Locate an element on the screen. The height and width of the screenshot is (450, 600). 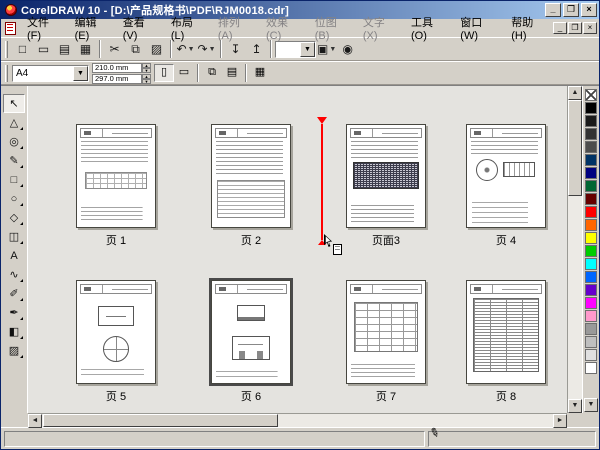
scroll-left-button: ◄ is located at coordinates (35, 421).